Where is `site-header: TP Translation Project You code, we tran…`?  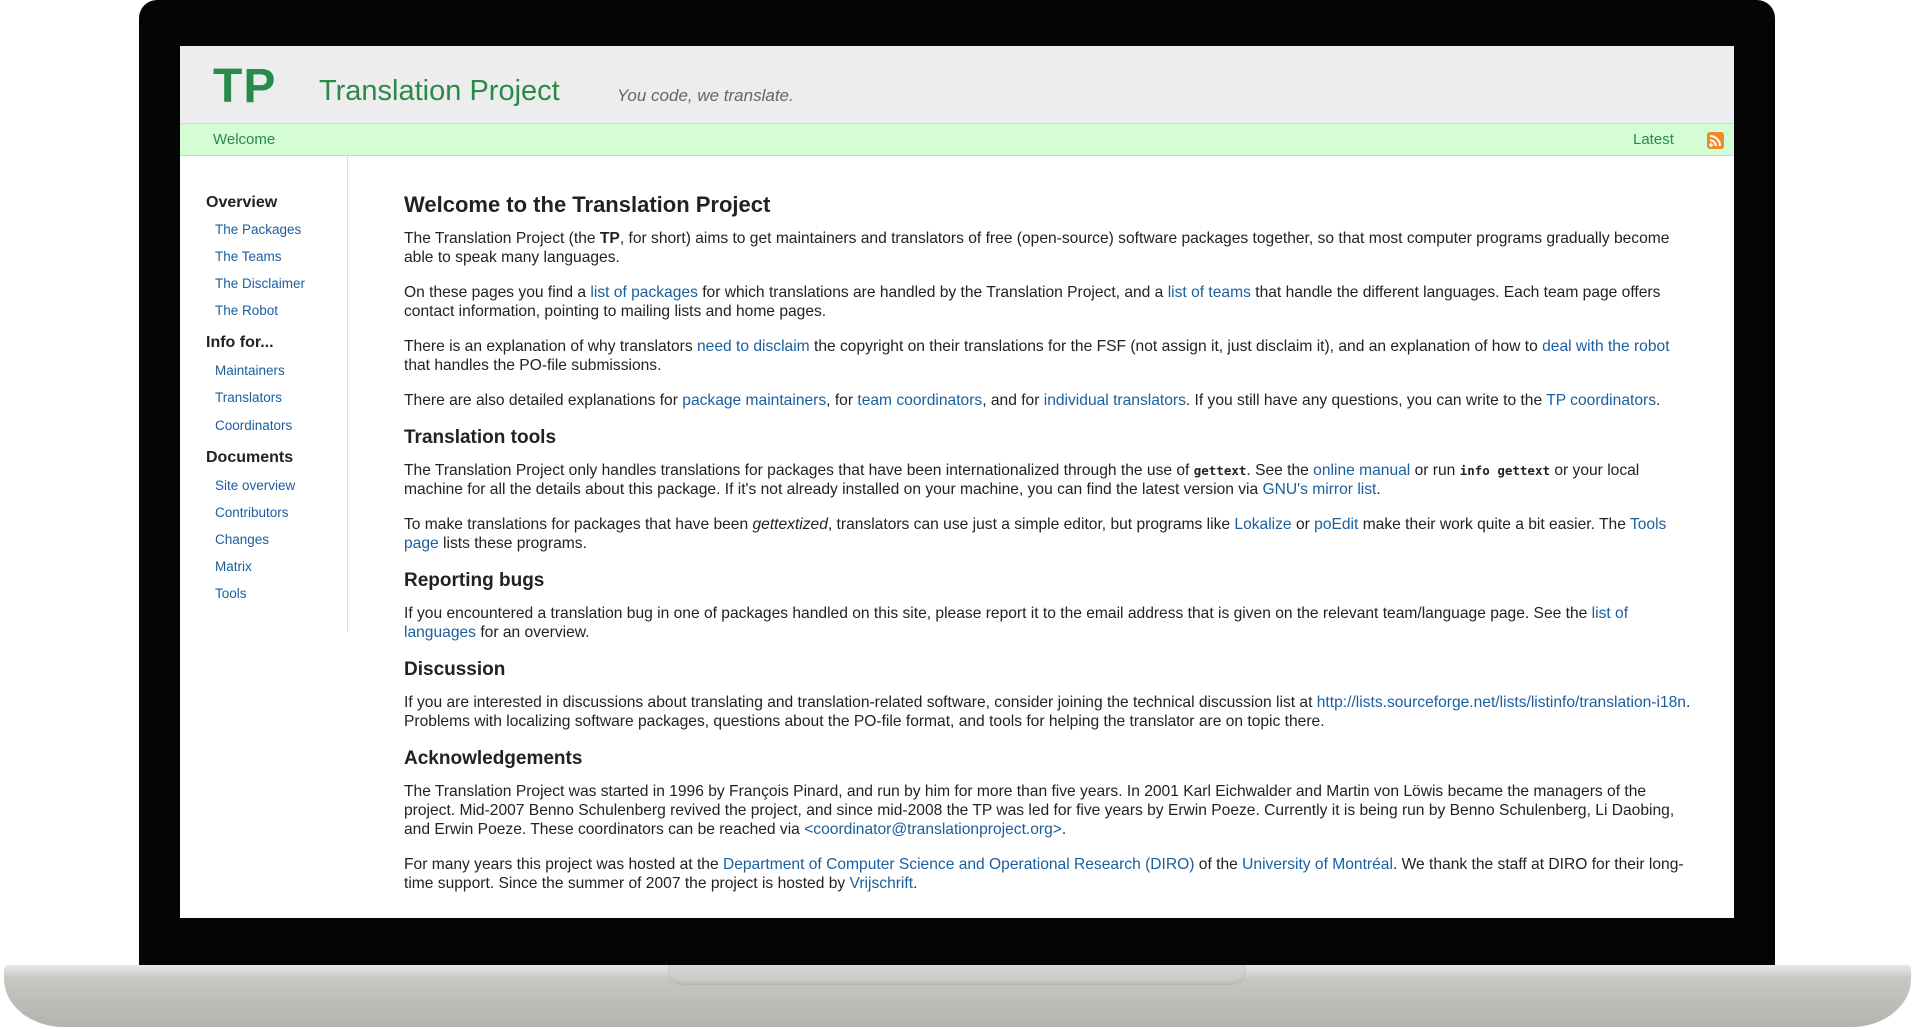 site-header: TP Translation Project You code, we tran… is located at coordinates (957, 85).